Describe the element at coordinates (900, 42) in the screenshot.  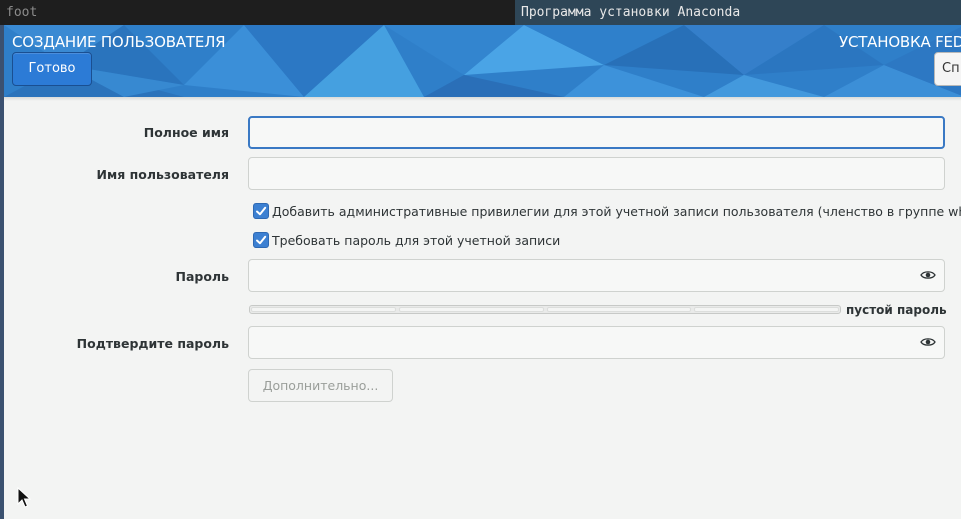
I see `product-title: УСТАНОВКА FED` at that location.